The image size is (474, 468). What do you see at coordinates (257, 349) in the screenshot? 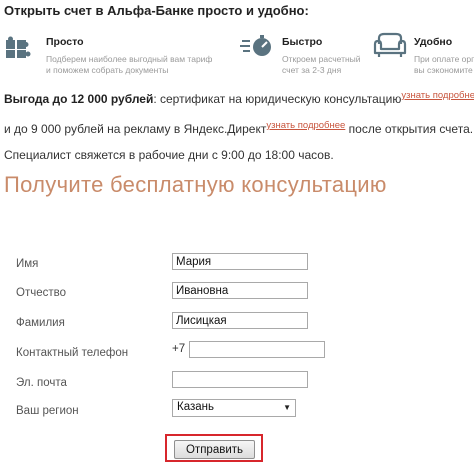
I see `phone-field` at bounding box center [257, 349].